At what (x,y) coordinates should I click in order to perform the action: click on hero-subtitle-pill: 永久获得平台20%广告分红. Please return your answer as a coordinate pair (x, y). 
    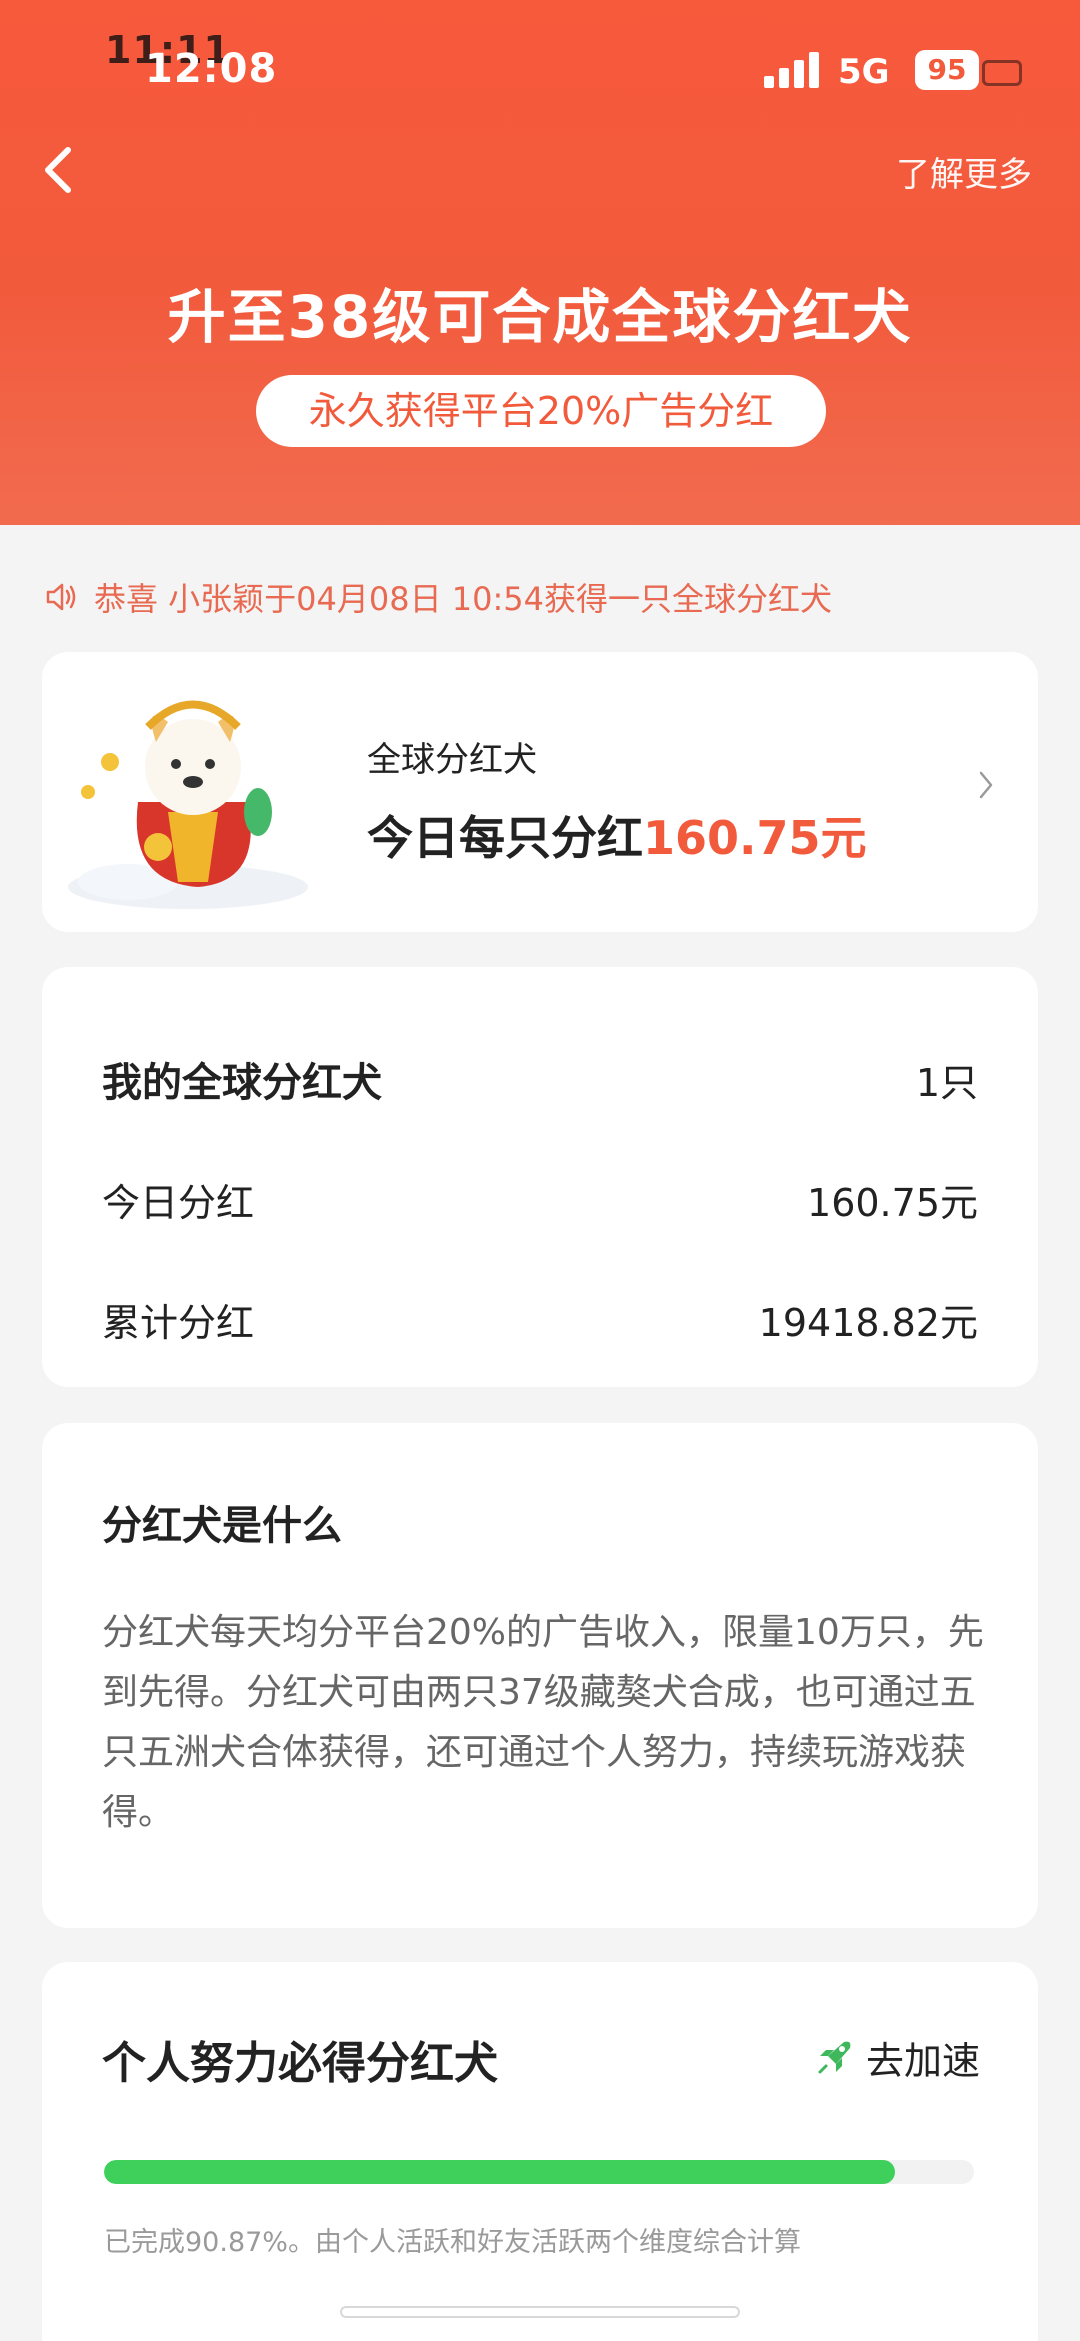
    Looking at the image, I should click on (541, 411).